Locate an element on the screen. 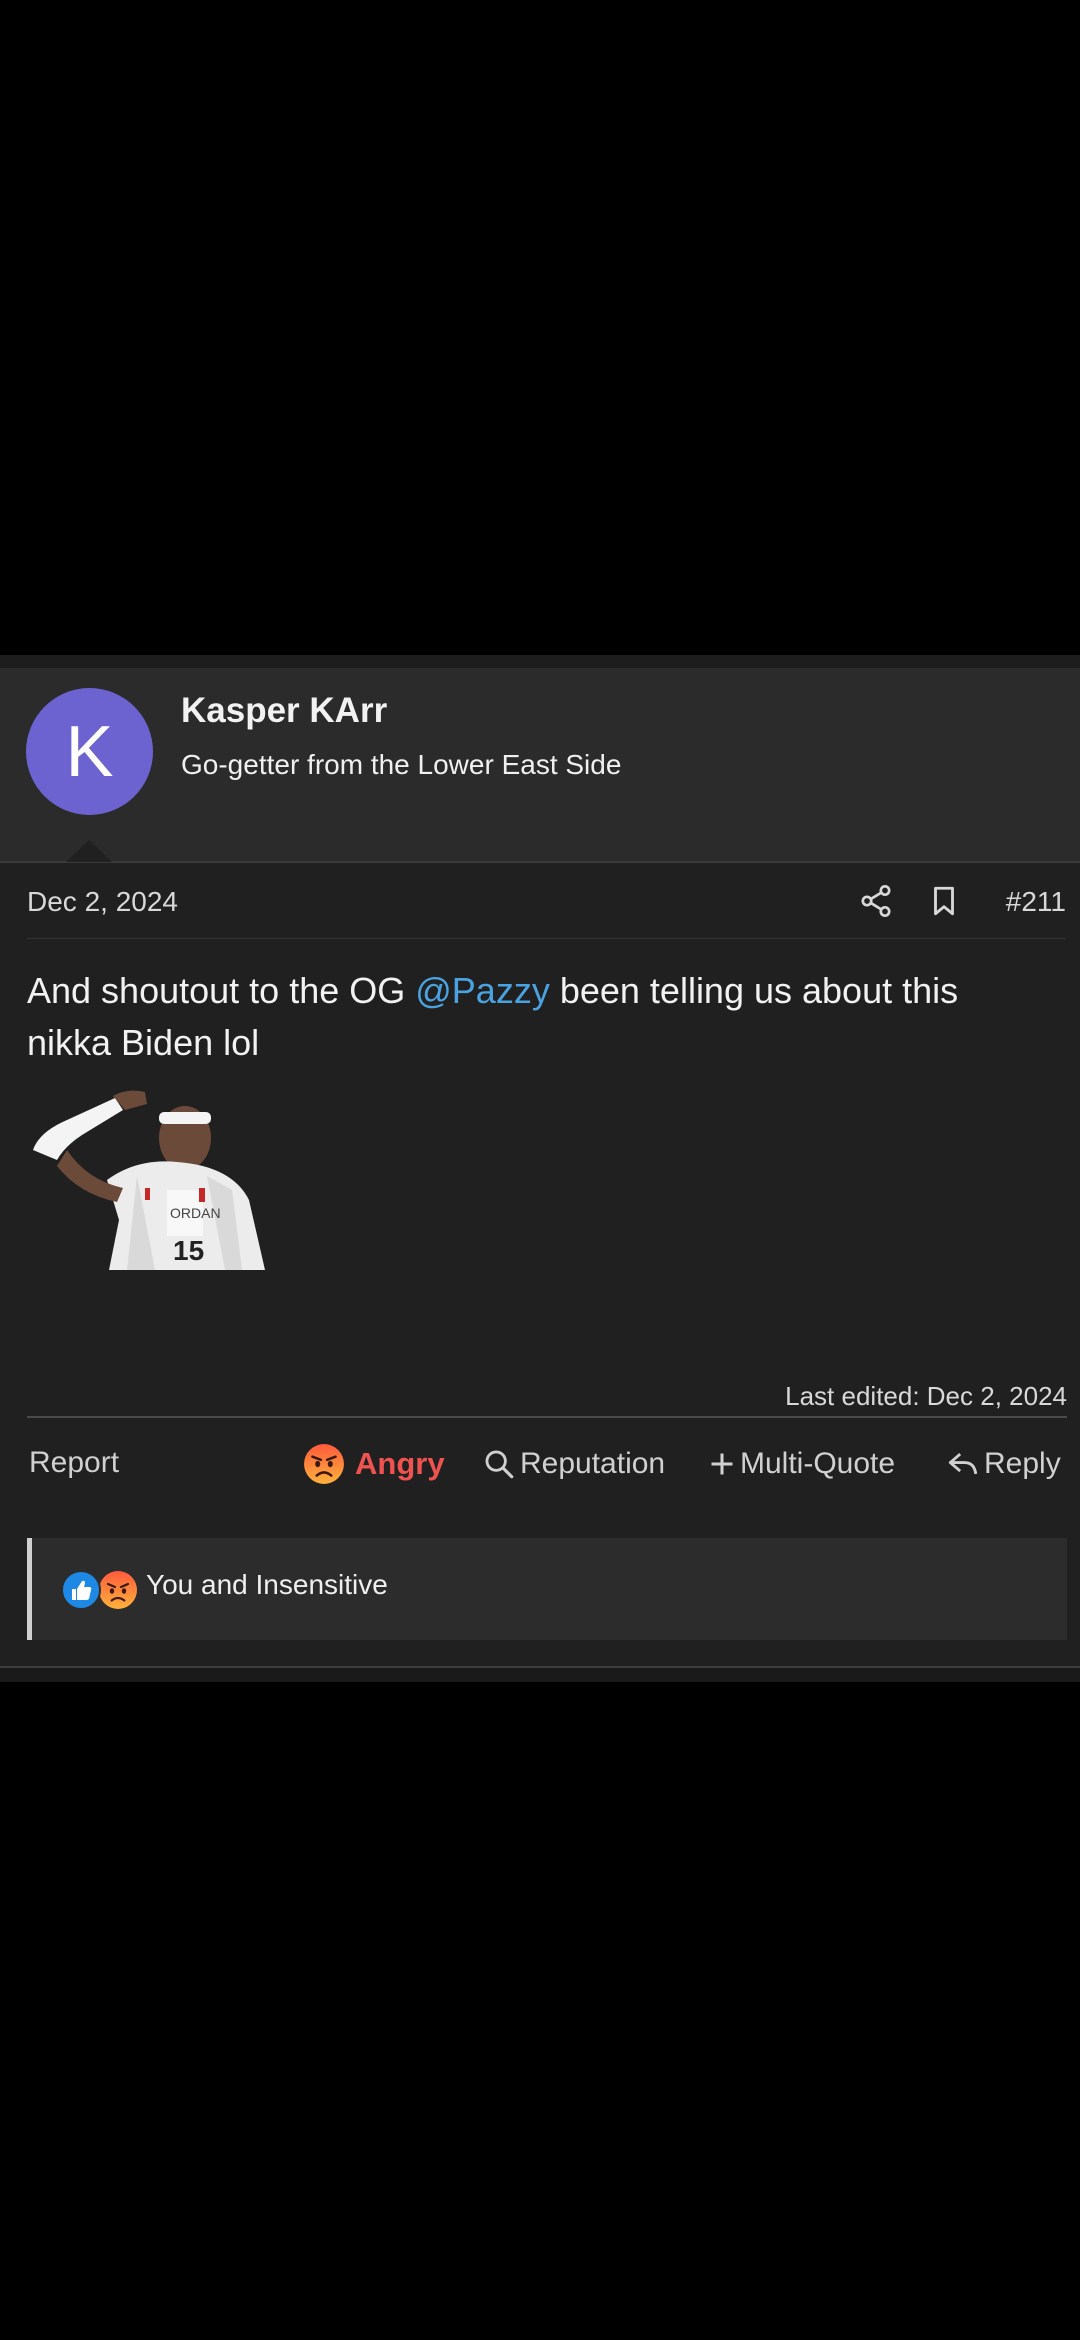 Image resolution: width=1080 pixels, height=2340 pixels. top-divider-strip is located at coordinates (540, 661).